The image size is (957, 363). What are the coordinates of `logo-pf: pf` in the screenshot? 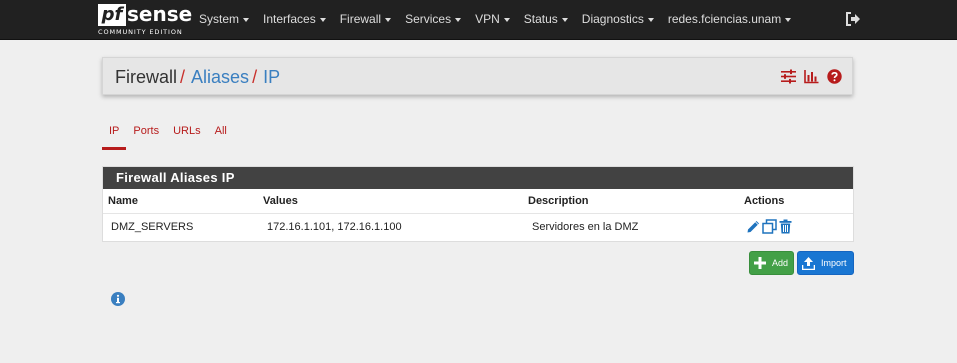 It's located at (112, 15).